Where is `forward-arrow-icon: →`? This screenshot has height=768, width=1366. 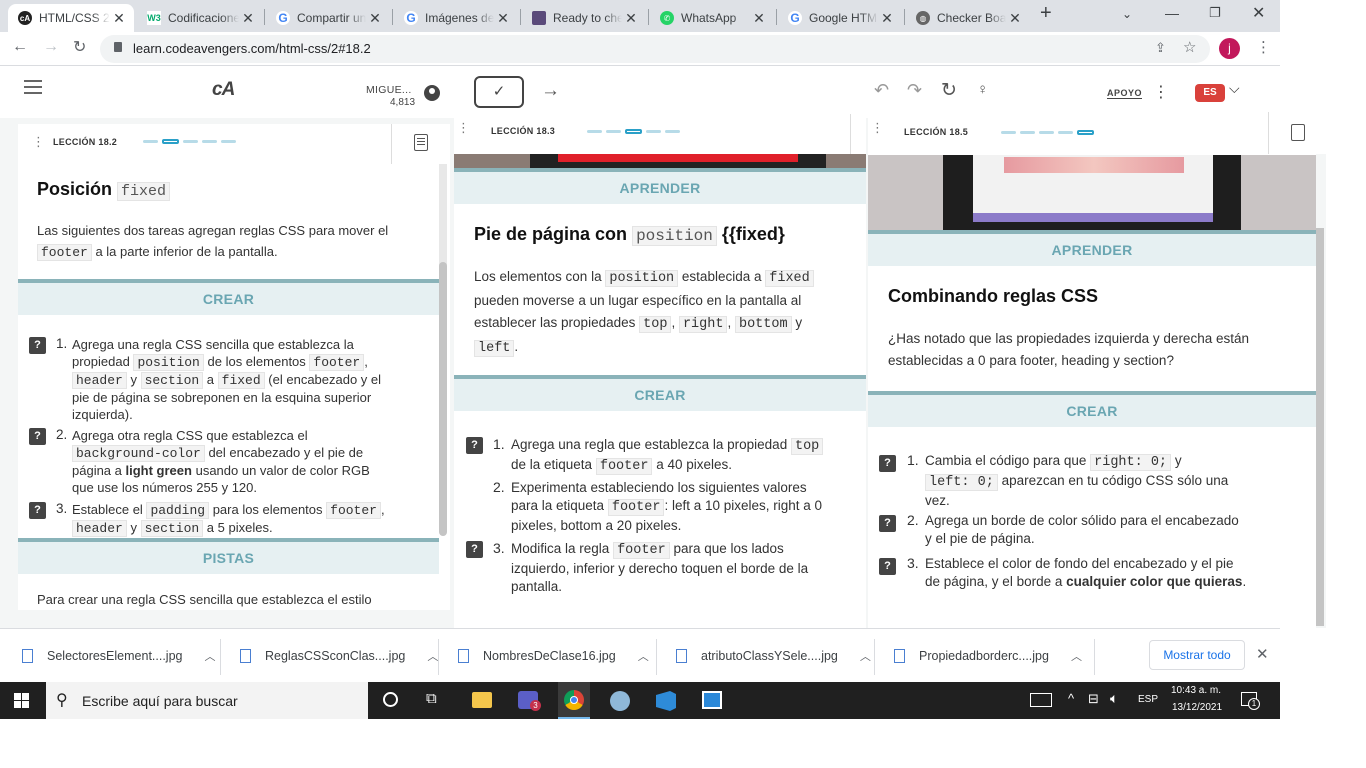 forward-arrow-icon: → is located at coordinates (51, 47).